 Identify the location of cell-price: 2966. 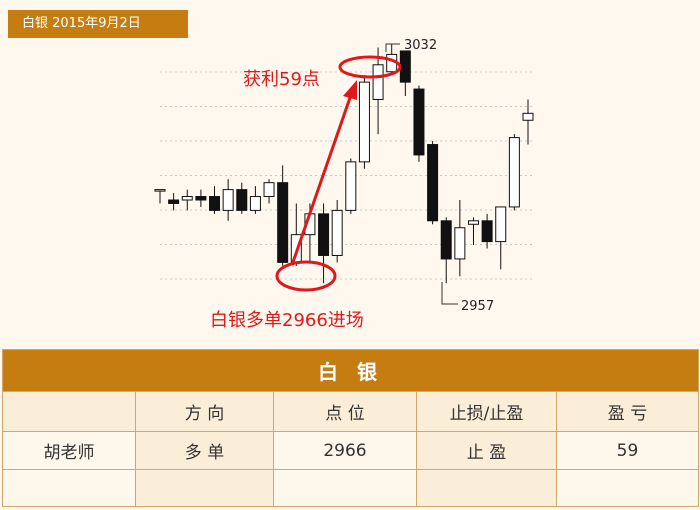
(345, 450).